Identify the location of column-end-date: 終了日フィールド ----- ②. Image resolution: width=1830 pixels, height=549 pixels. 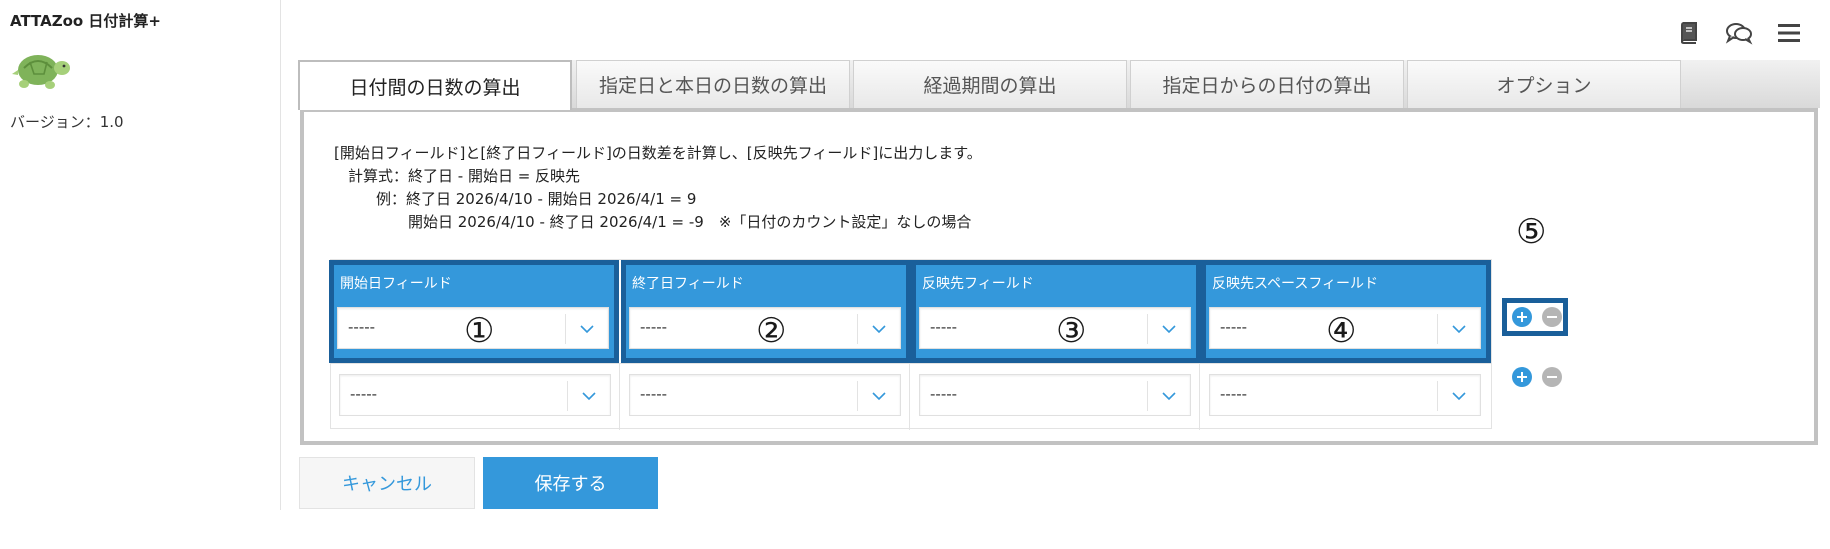
(766, 311).